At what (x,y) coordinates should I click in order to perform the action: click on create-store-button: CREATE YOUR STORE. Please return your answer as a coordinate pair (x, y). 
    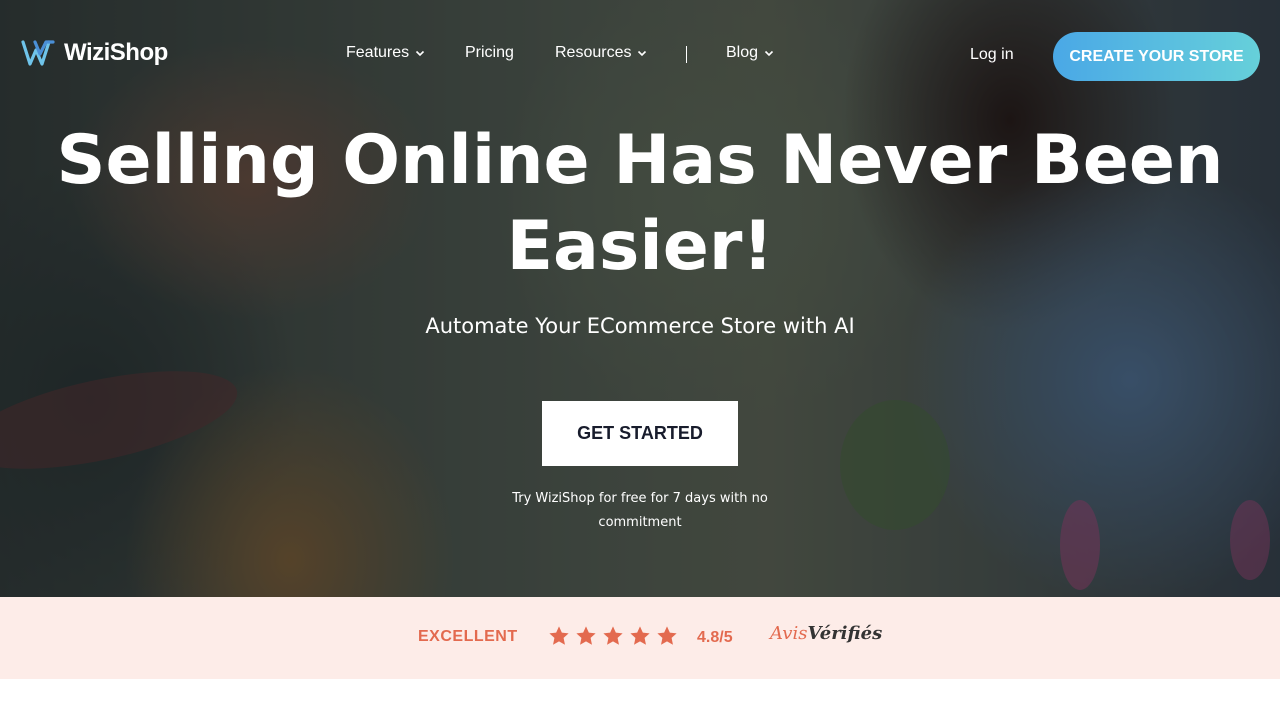
    Looking at the image, I should click on (1156, 56).